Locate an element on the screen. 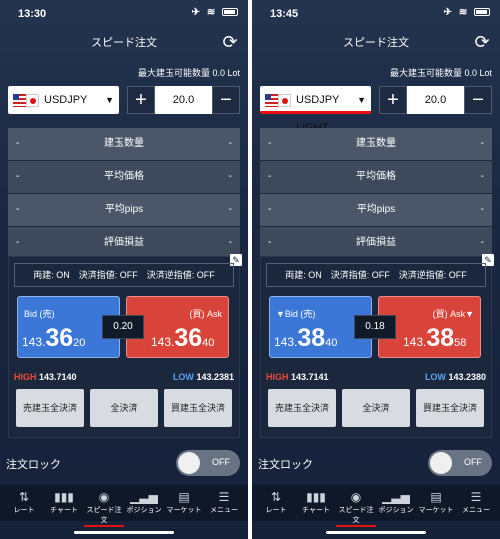  ask-label: (買) Ask is located at coordinates (206, 314).